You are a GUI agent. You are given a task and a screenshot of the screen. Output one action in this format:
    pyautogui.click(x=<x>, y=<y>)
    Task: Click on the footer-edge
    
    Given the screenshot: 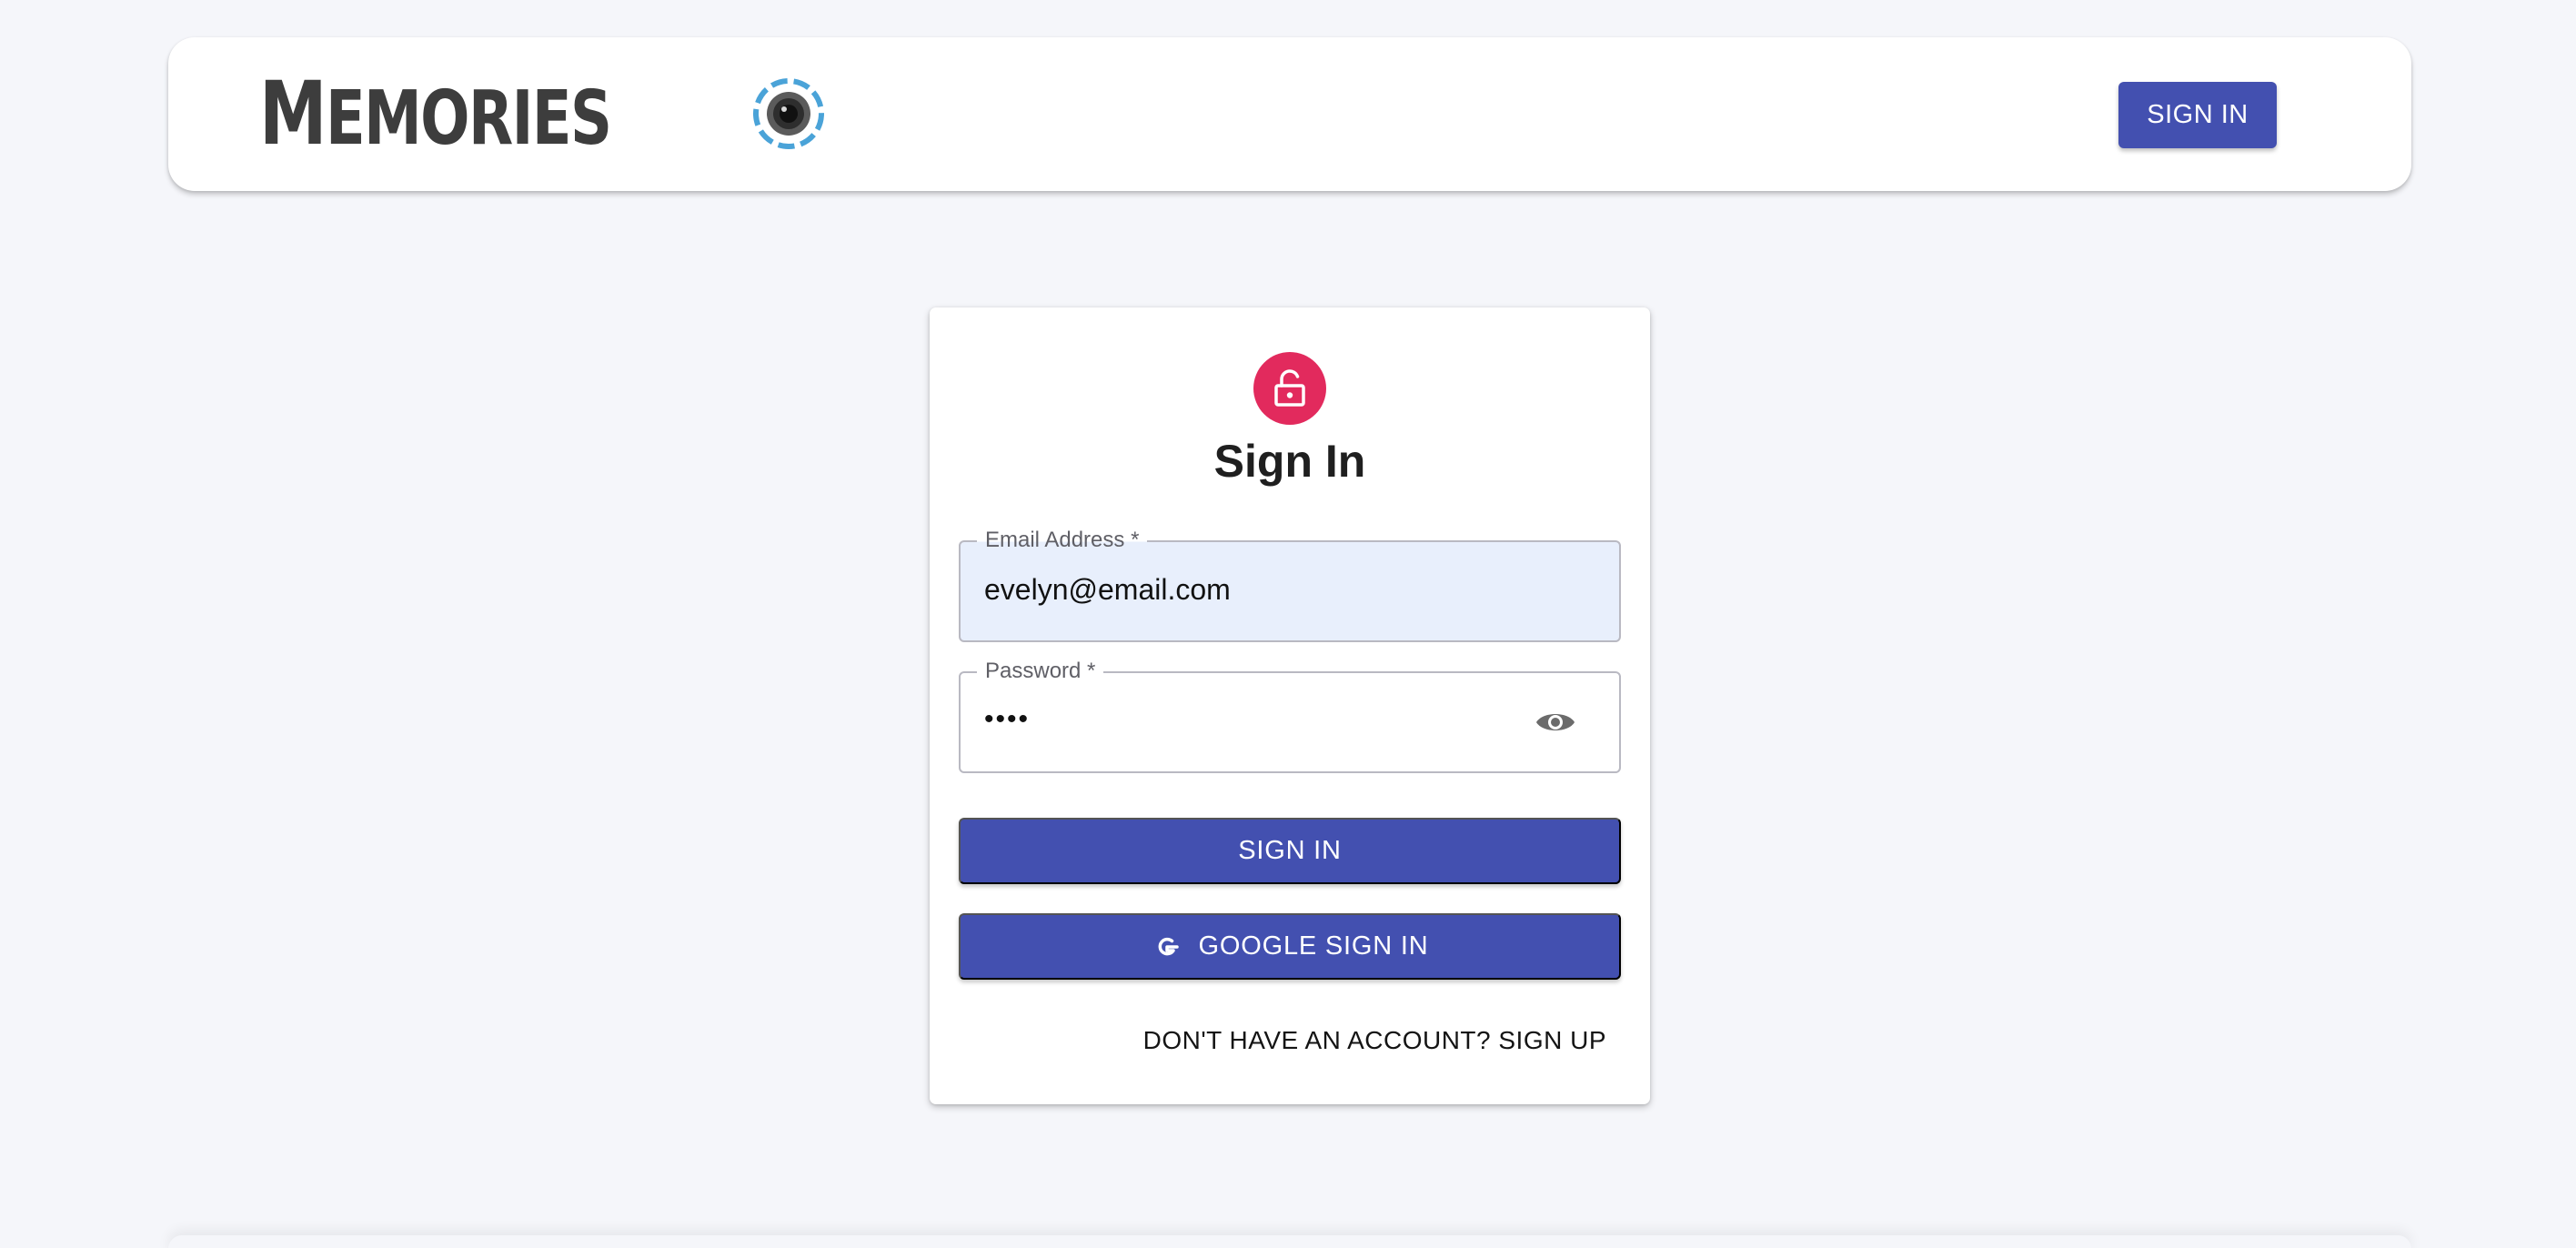 What is the action you would take?
    pyautogui.click(x=1289, y=1241)
    